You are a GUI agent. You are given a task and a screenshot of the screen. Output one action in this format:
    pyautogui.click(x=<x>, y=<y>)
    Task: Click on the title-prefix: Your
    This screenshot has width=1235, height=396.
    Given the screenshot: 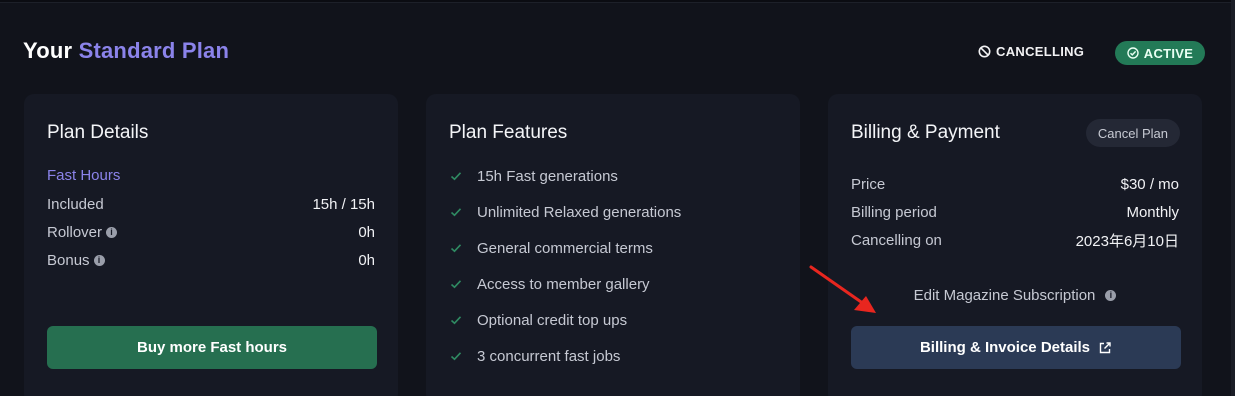 What is the action you would take?
    pyautogui.click(x=48, y=50)
    